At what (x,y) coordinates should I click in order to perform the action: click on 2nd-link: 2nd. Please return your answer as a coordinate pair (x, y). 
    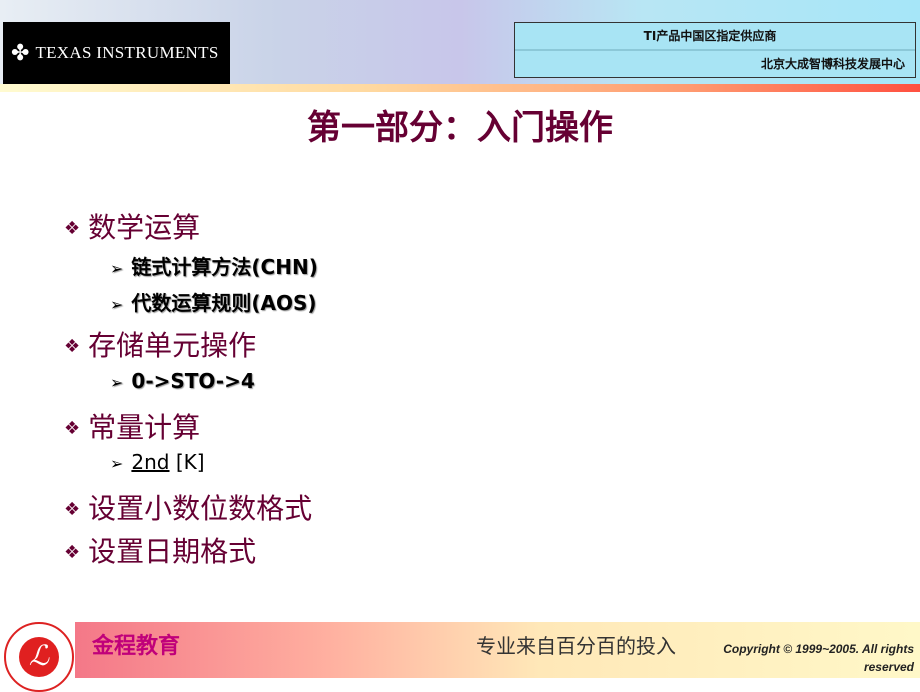
    Looking at the image, I should click on (150, 462).